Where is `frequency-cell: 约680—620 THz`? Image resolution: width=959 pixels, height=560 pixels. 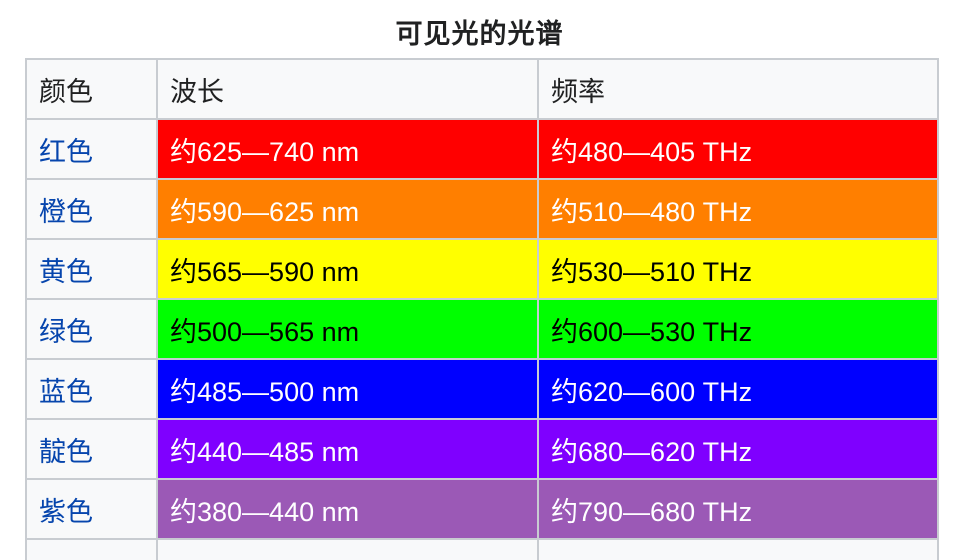 frequency-cell: 约680—620 THz is located at coordinates (738, 449).